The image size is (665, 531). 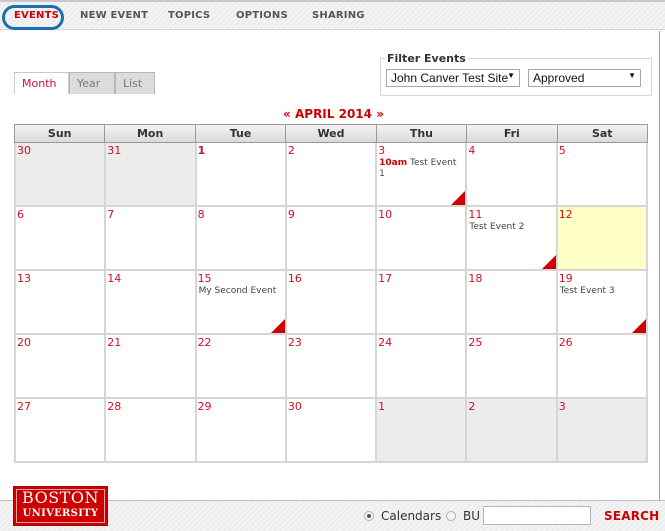 I want to click on weekday-sun: Sun, so click(x=60, y=133).